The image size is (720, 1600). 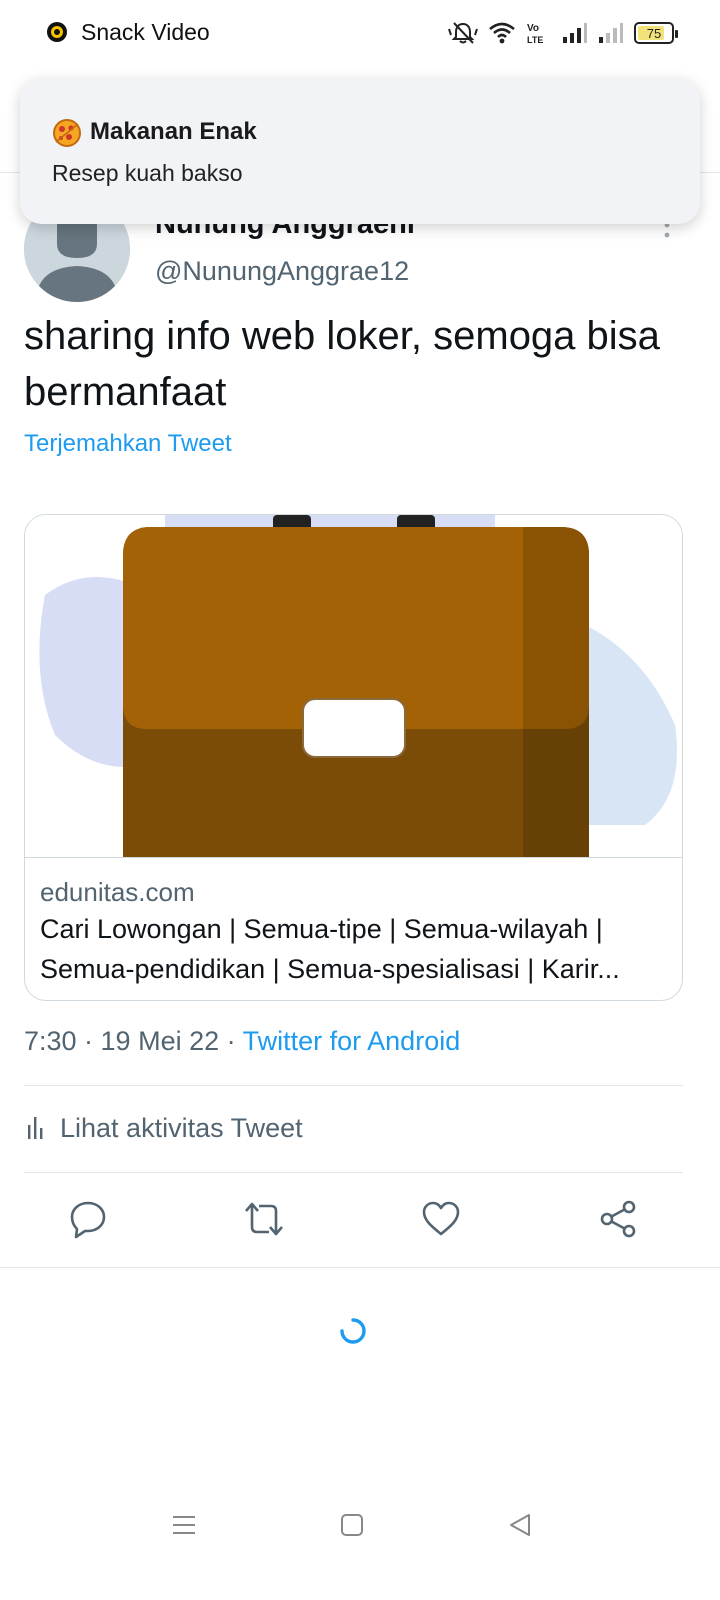 What do you see at coordinates (147, 173) in the screenshot?
I see `notification-body: Resep kuah bakso` at bounding box center [147, 173].